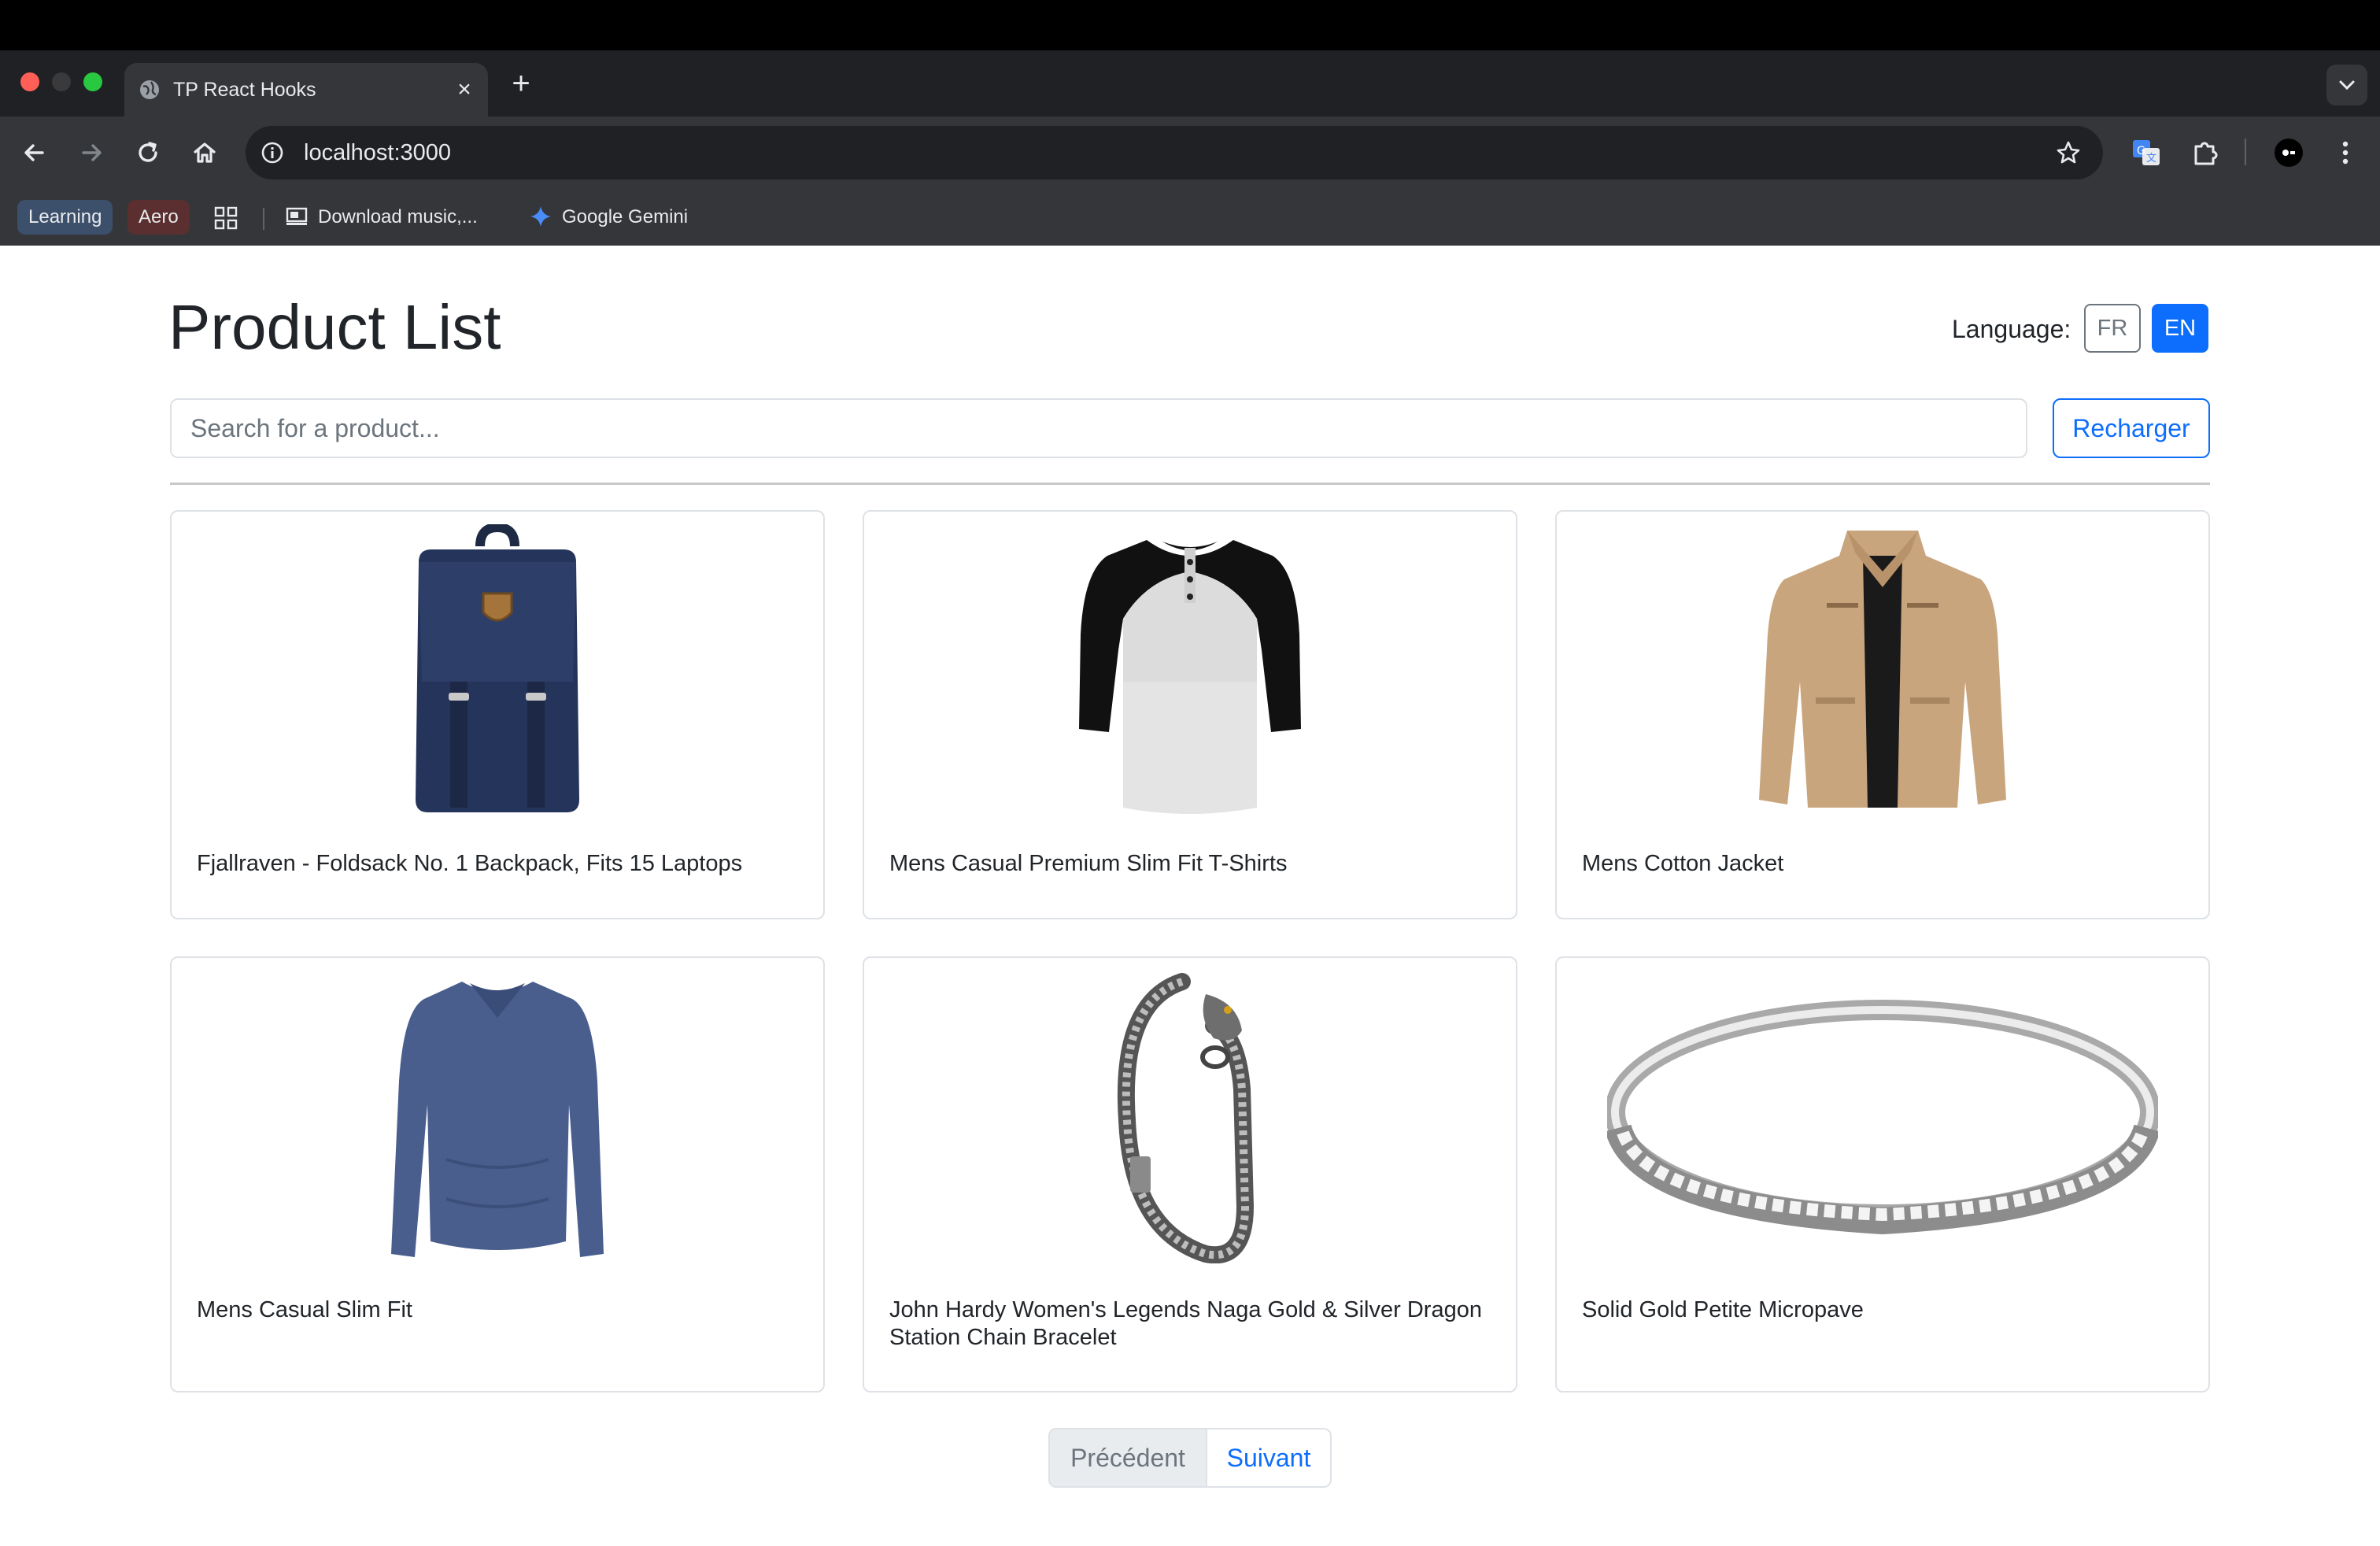 Image resolution: width=2380 pixels, height=1546 pixels. What do you see at coordinates (2141, 151) in the screenshot?
I see `svg-text: G` at bounding box center [2141, 151].